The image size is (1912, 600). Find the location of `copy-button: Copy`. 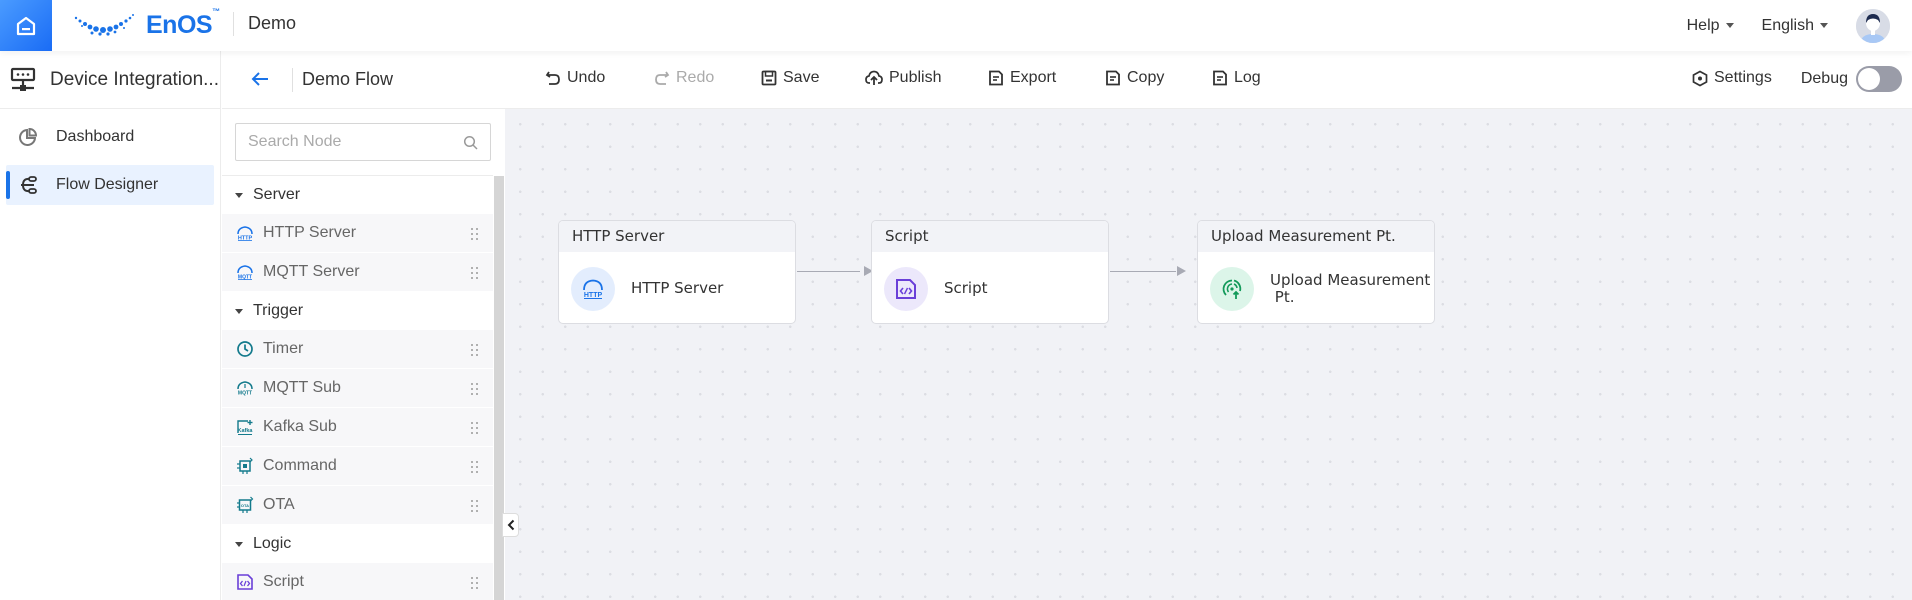

copy-button: Copy is located at coordinates (1134, 78).